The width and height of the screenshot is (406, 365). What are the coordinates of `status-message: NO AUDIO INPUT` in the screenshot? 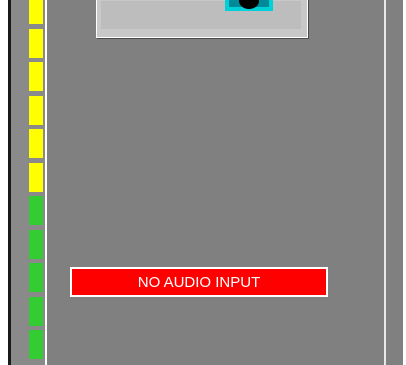 It's located at (199, 282).